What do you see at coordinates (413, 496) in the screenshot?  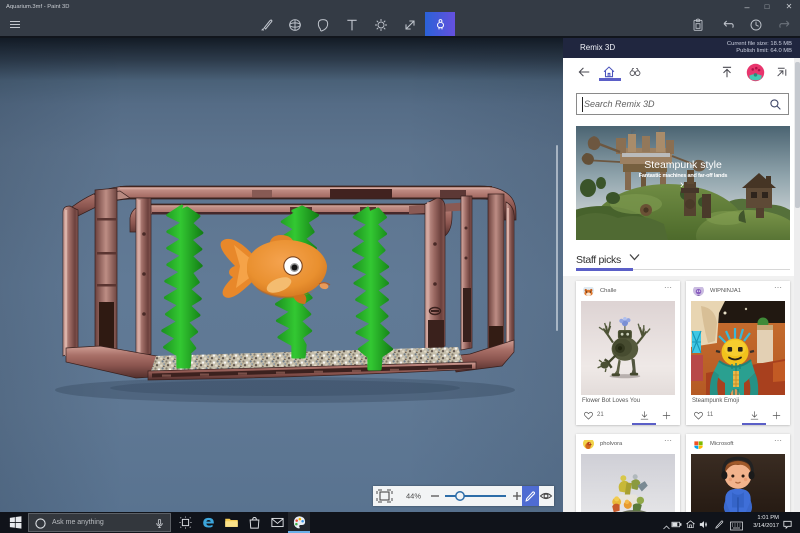 I see `svg-text: 44%` at bounding box center [413, 496].